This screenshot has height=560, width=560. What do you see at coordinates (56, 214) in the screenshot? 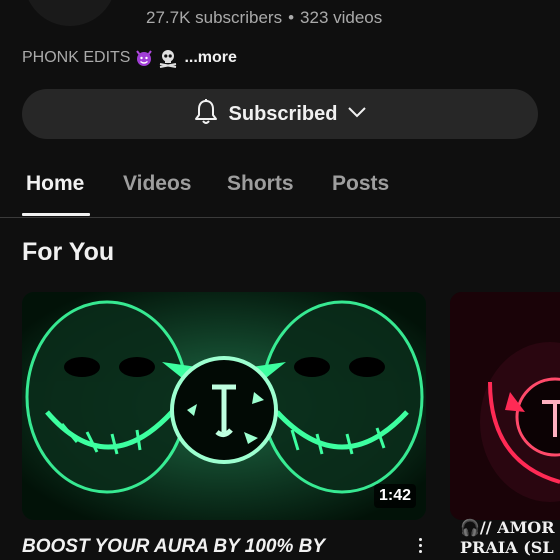
I see `active-tab-indicator` at bounding box center [56, 214].